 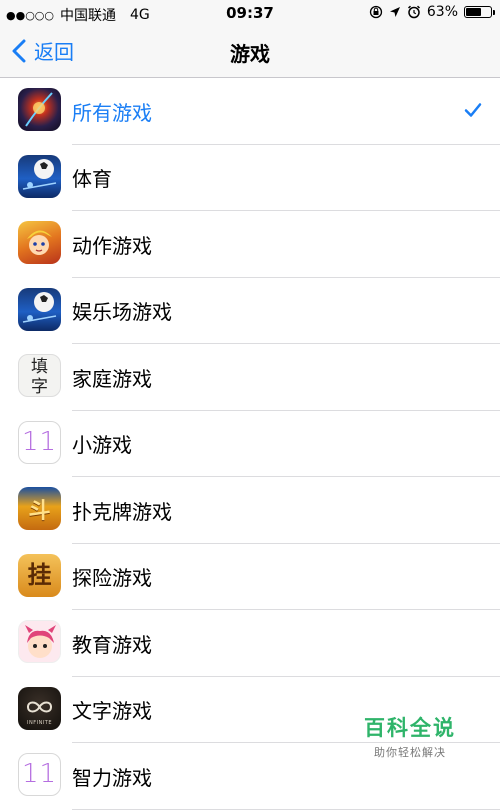 What do you see at coordinates (112, 378) in the screenshot?
I see `list-item-label: 家庭游戏` at bounding box center [112, 378].